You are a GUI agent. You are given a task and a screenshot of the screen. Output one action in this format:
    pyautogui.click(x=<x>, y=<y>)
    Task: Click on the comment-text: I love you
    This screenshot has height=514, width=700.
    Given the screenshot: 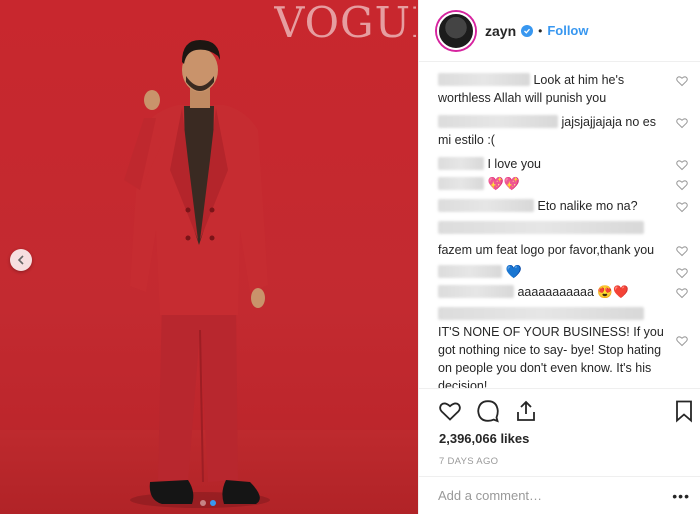 What is the action you would take?
    pyautogui.click(x=514, y=164)
    